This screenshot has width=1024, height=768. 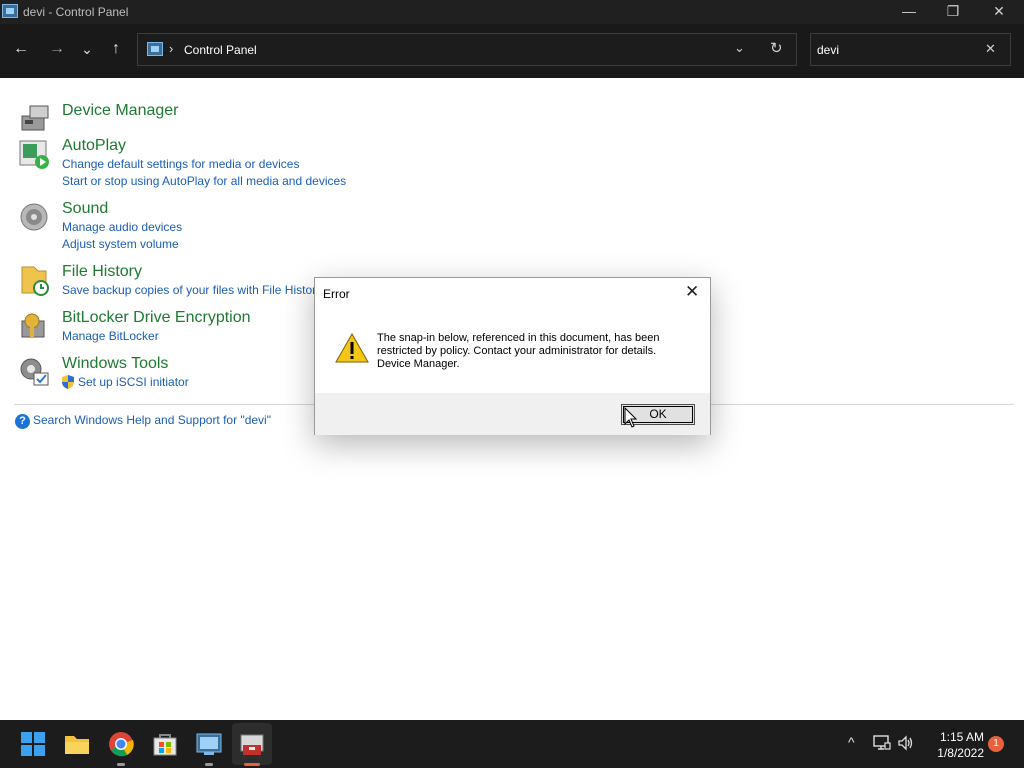 What do you see at coordinates (692, 292) in the screenshot?
I see `dialog-close-button: ✕` at bounding box center [692, 292].